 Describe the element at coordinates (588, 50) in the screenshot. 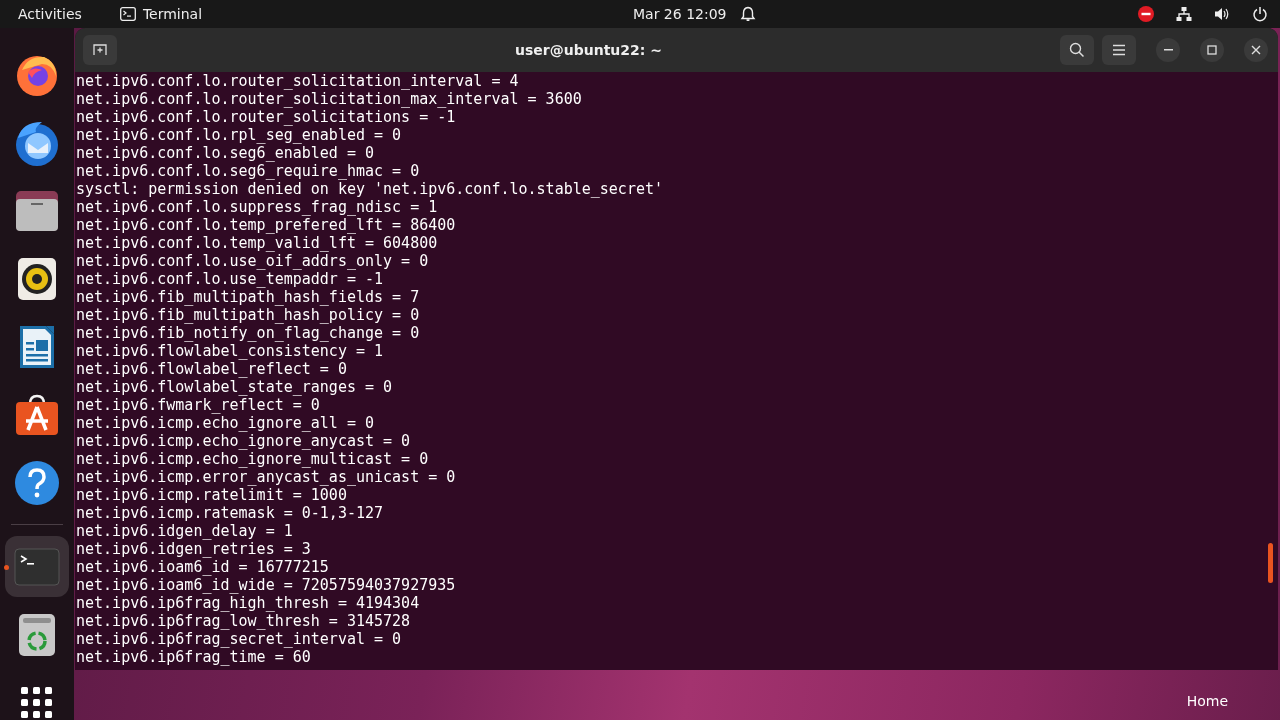

I see `window-title: user@ubuntu22: ~` at that location.